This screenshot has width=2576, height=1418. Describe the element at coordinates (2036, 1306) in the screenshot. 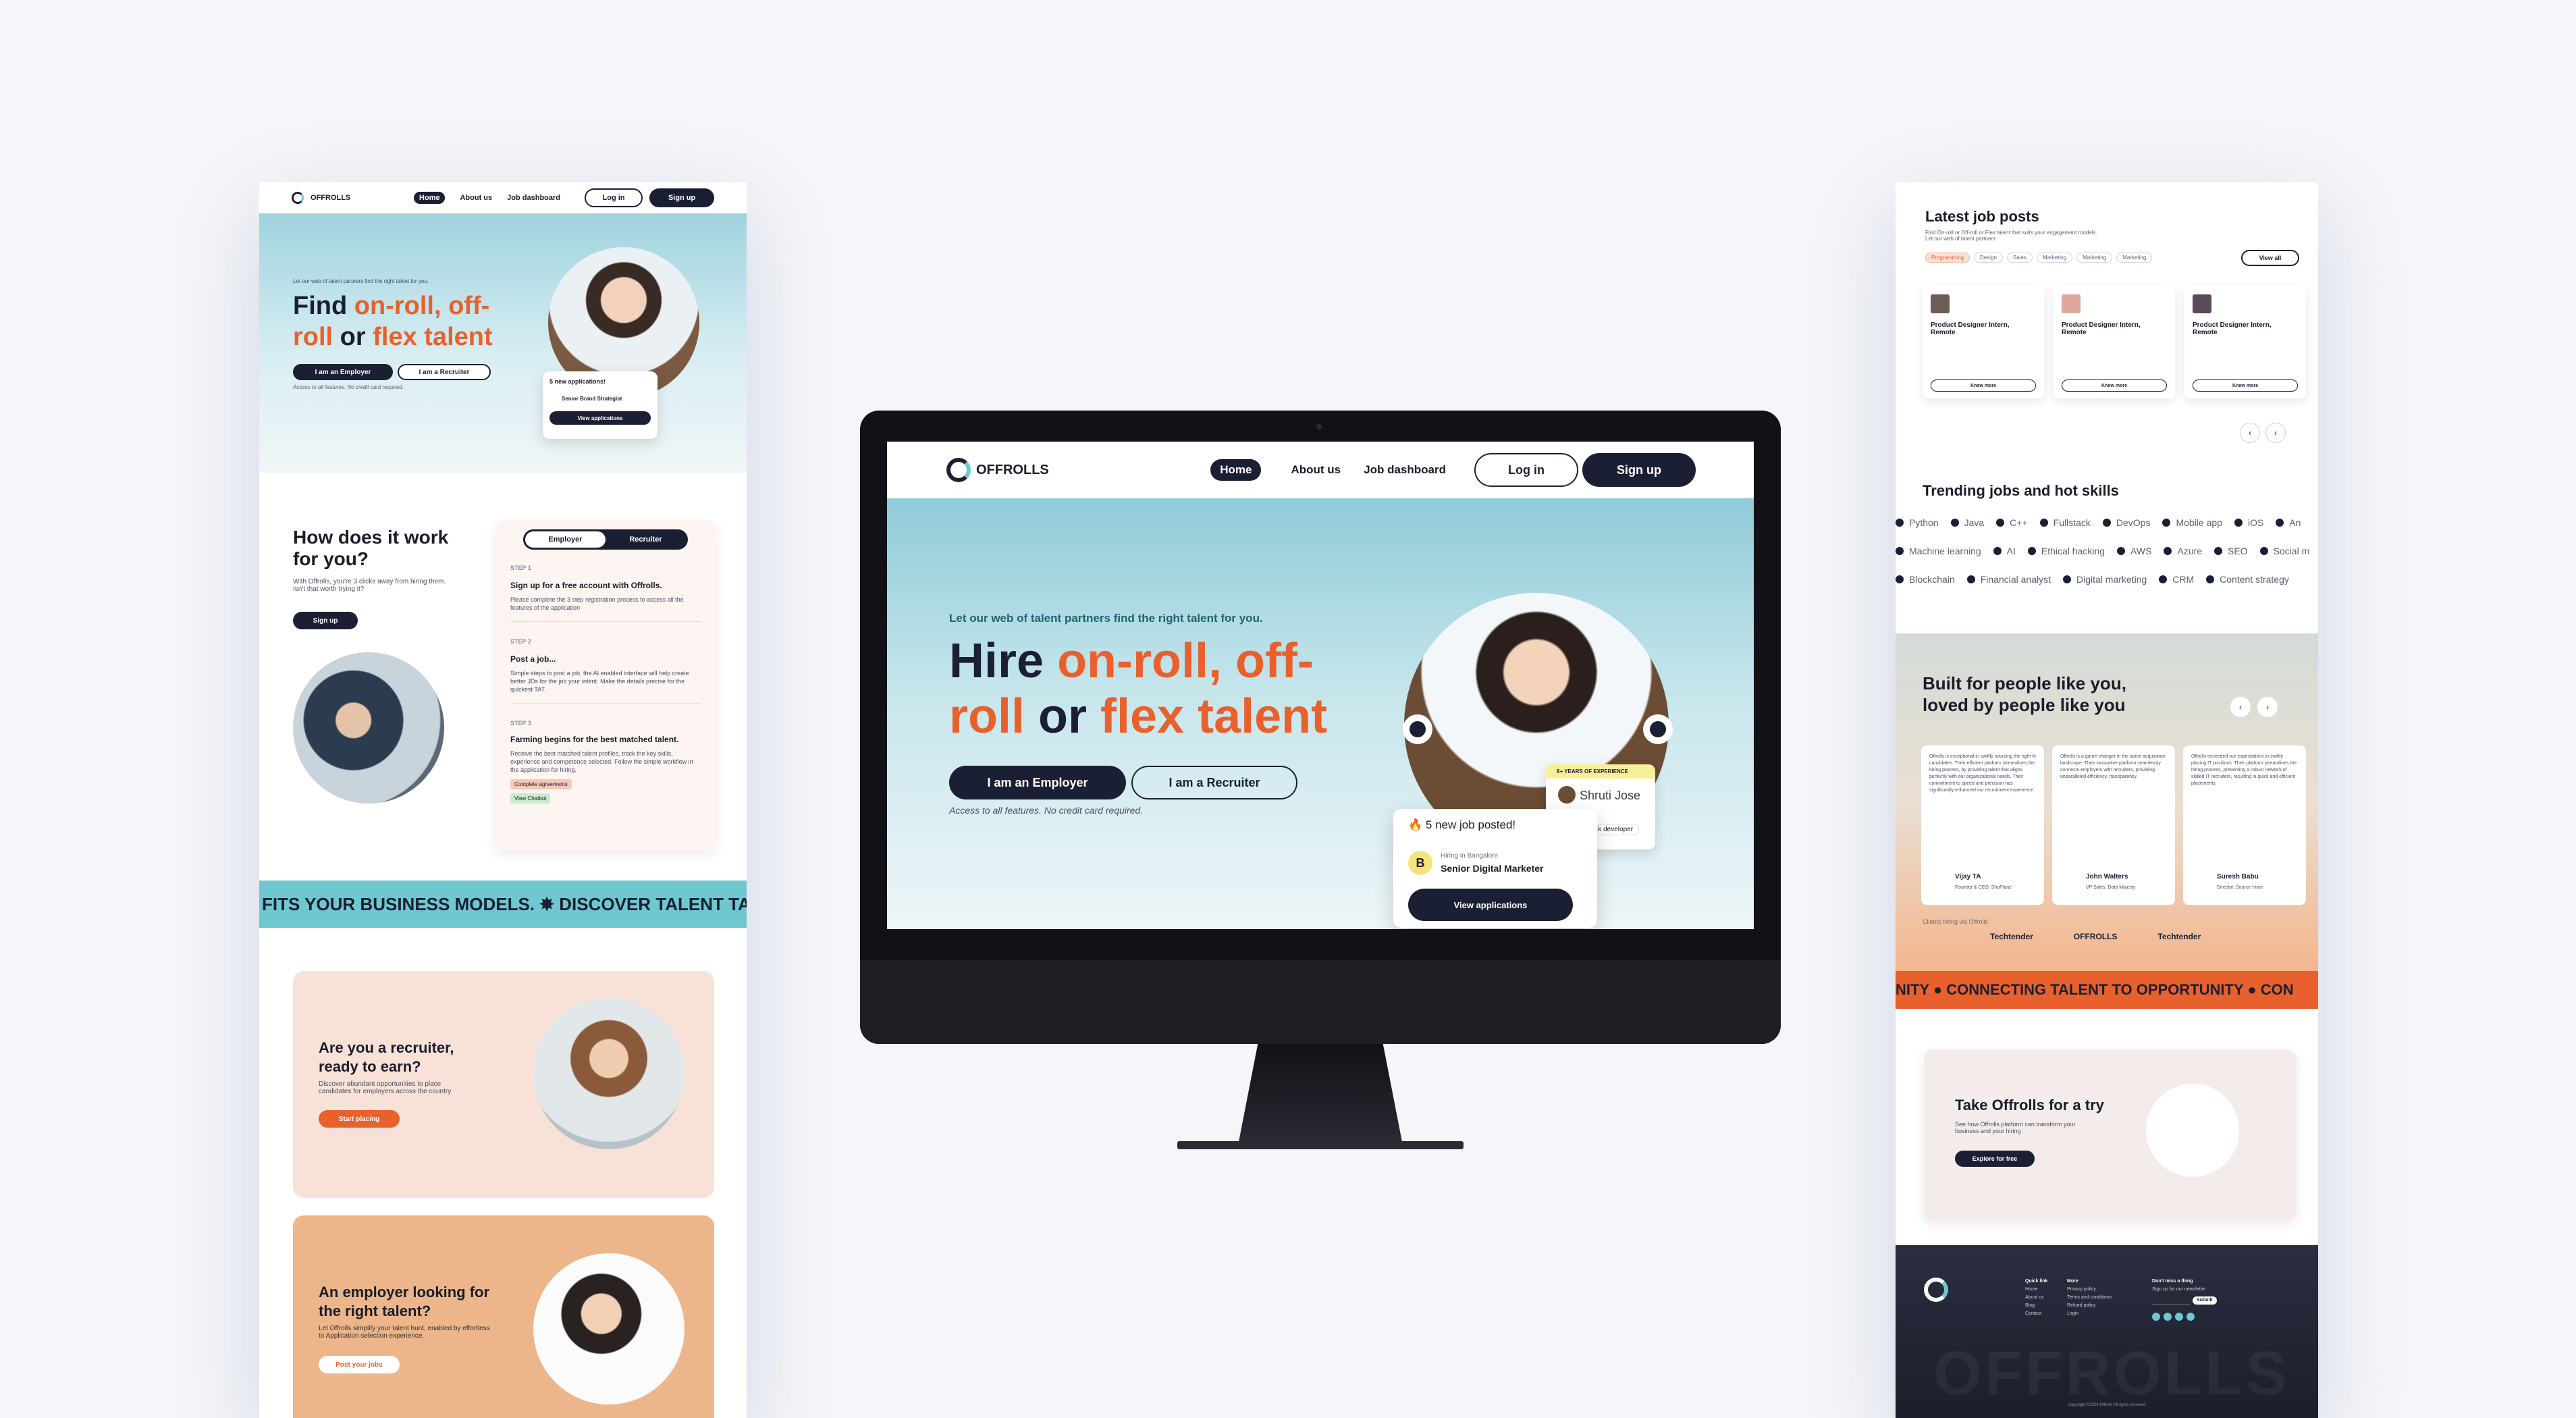

I see `footer-link: Blog` at that location.